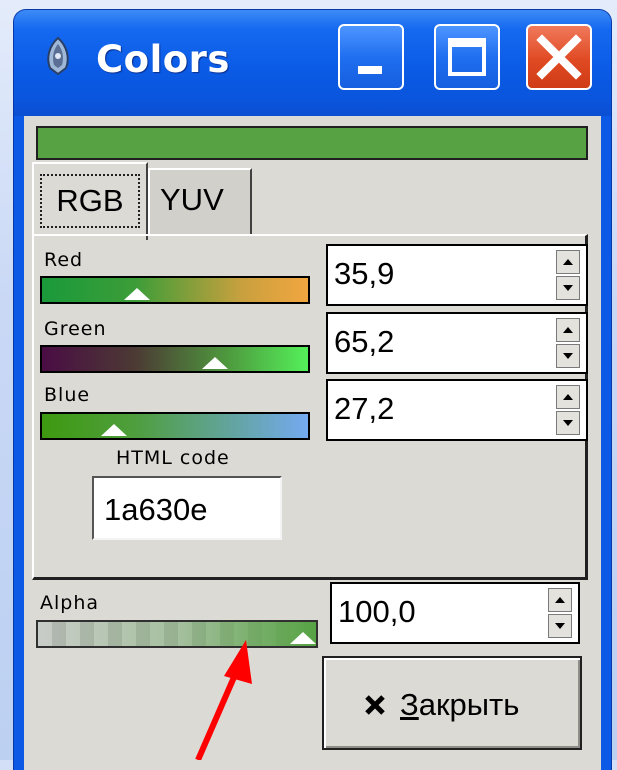 Image resolution: width=617 pixels, height=770 pixels. Describe the element at coordinates (457, 343) in the screenshot. I see `green-spinbox: 65,2` at that location.